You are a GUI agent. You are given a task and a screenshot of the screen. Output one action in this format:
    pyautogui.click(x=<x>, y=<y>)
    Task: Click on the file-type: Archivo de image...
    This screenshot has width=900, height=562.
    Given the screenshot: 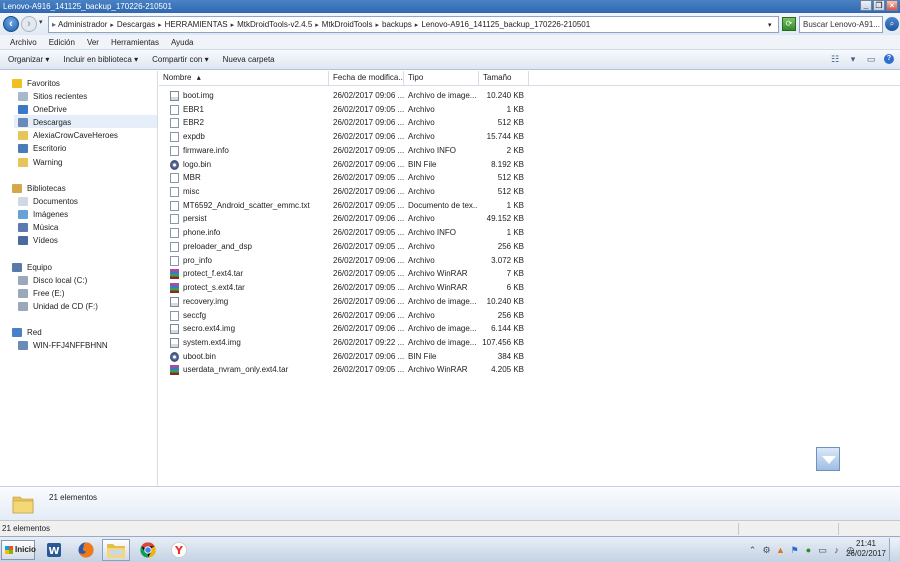 What is the action you would take?
    pyautogui.click(x=442, y=95)
    